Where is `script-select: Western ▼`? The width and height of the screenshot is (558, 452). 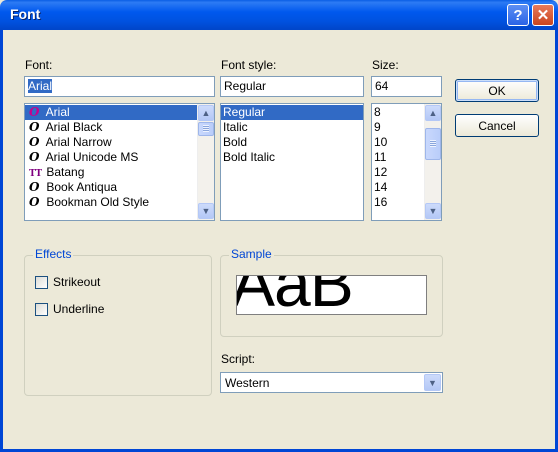 script-select: Western ▼ is located at coordinates (331, 382).